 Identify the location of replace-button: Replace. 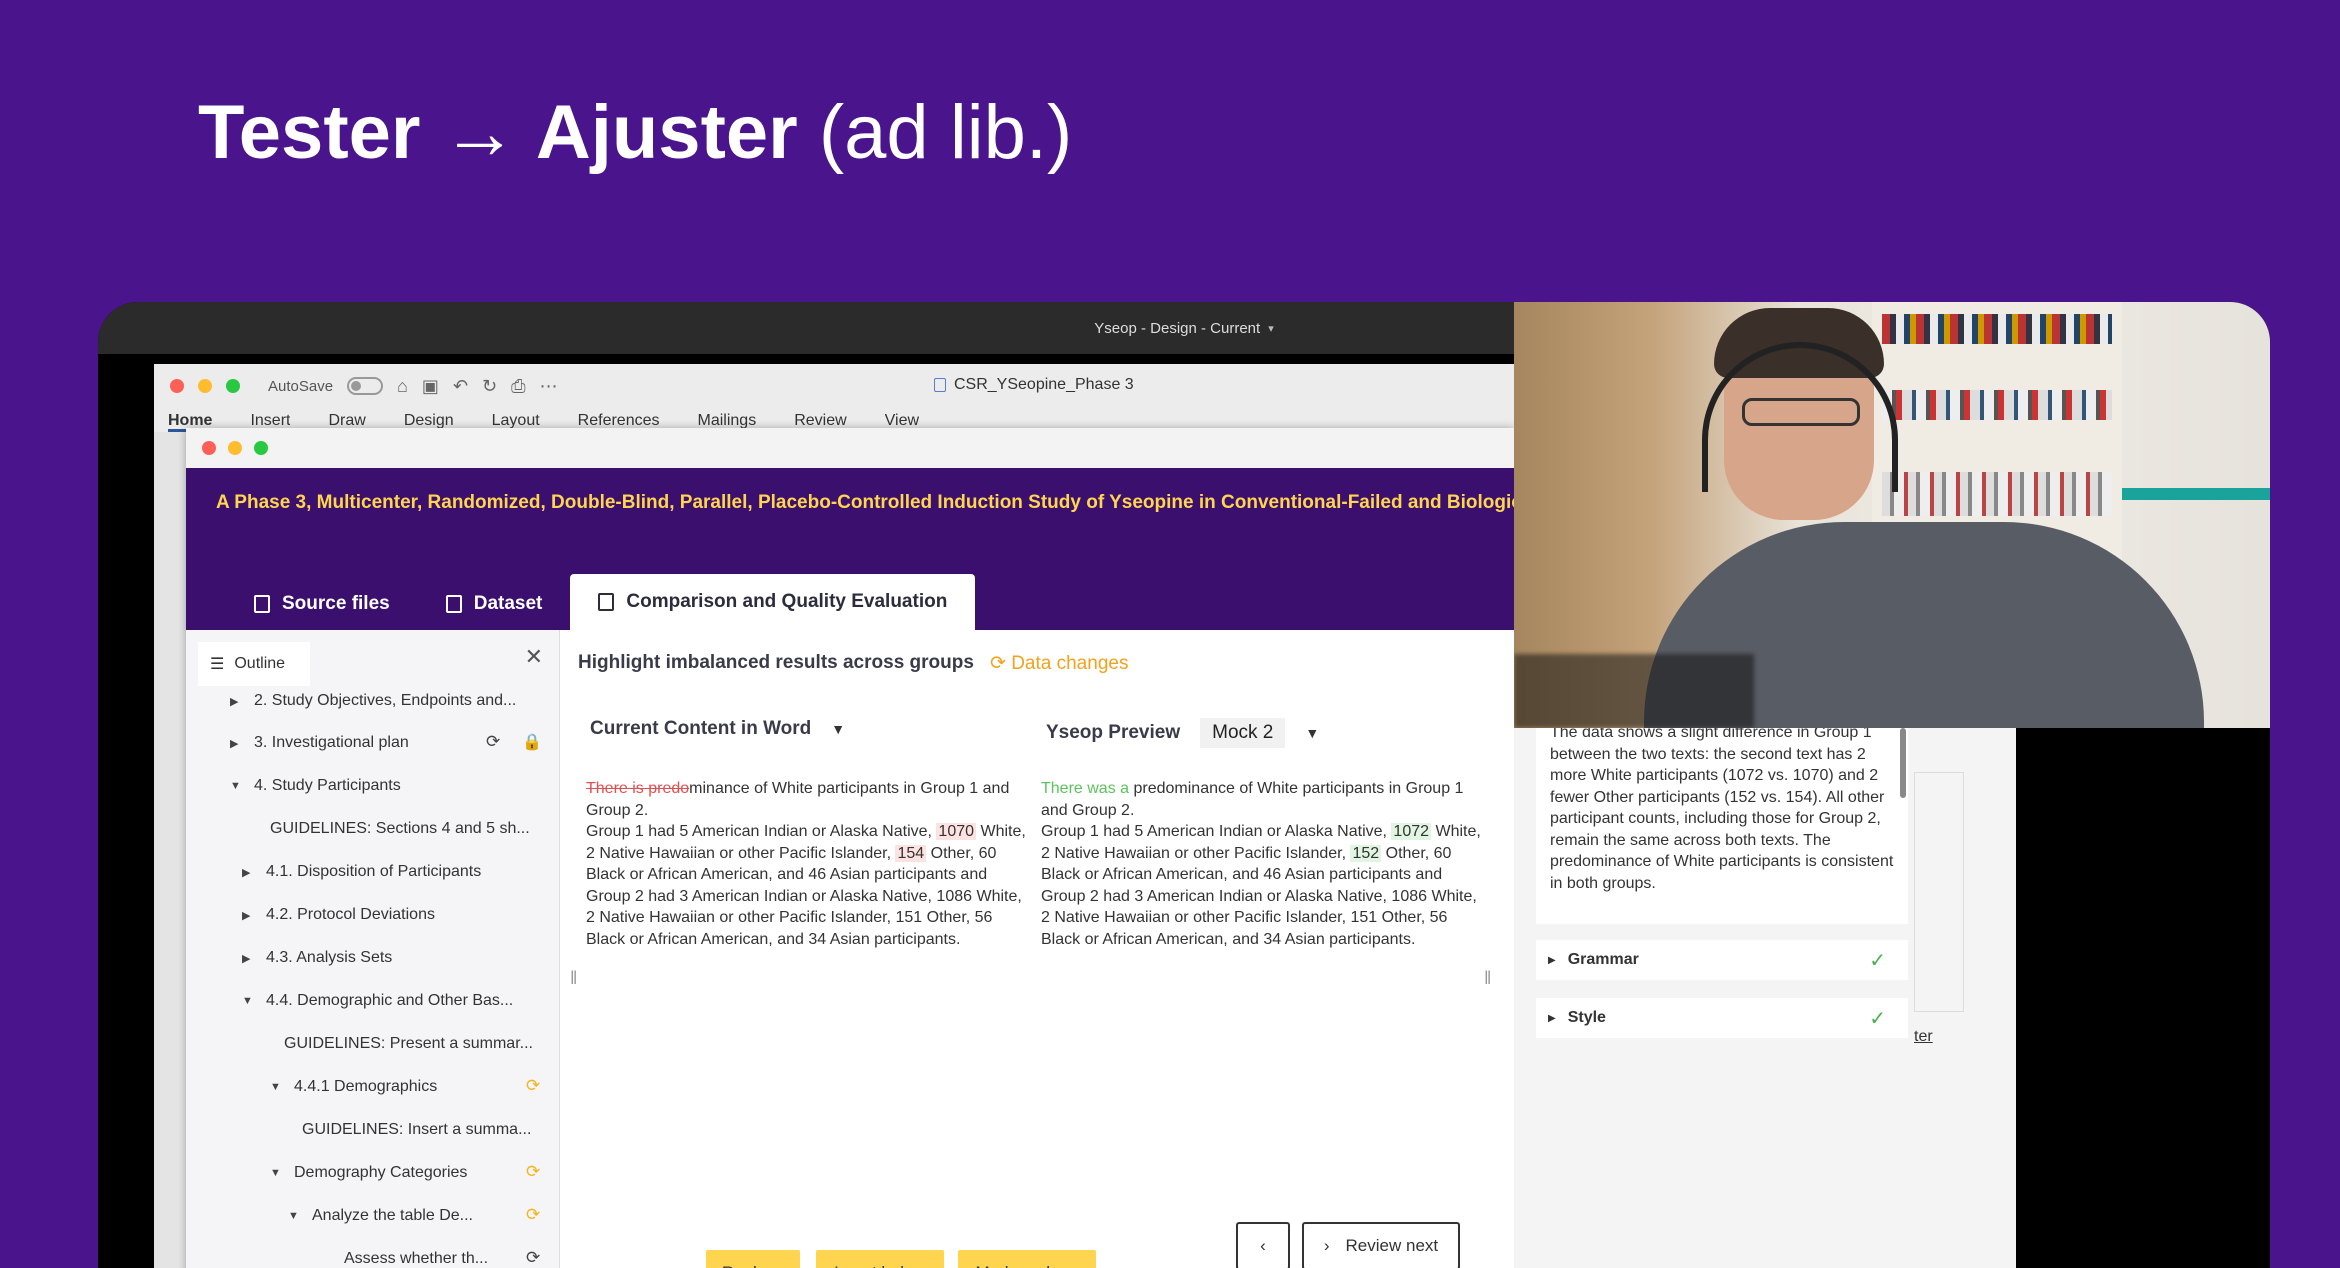
(753, 1259).